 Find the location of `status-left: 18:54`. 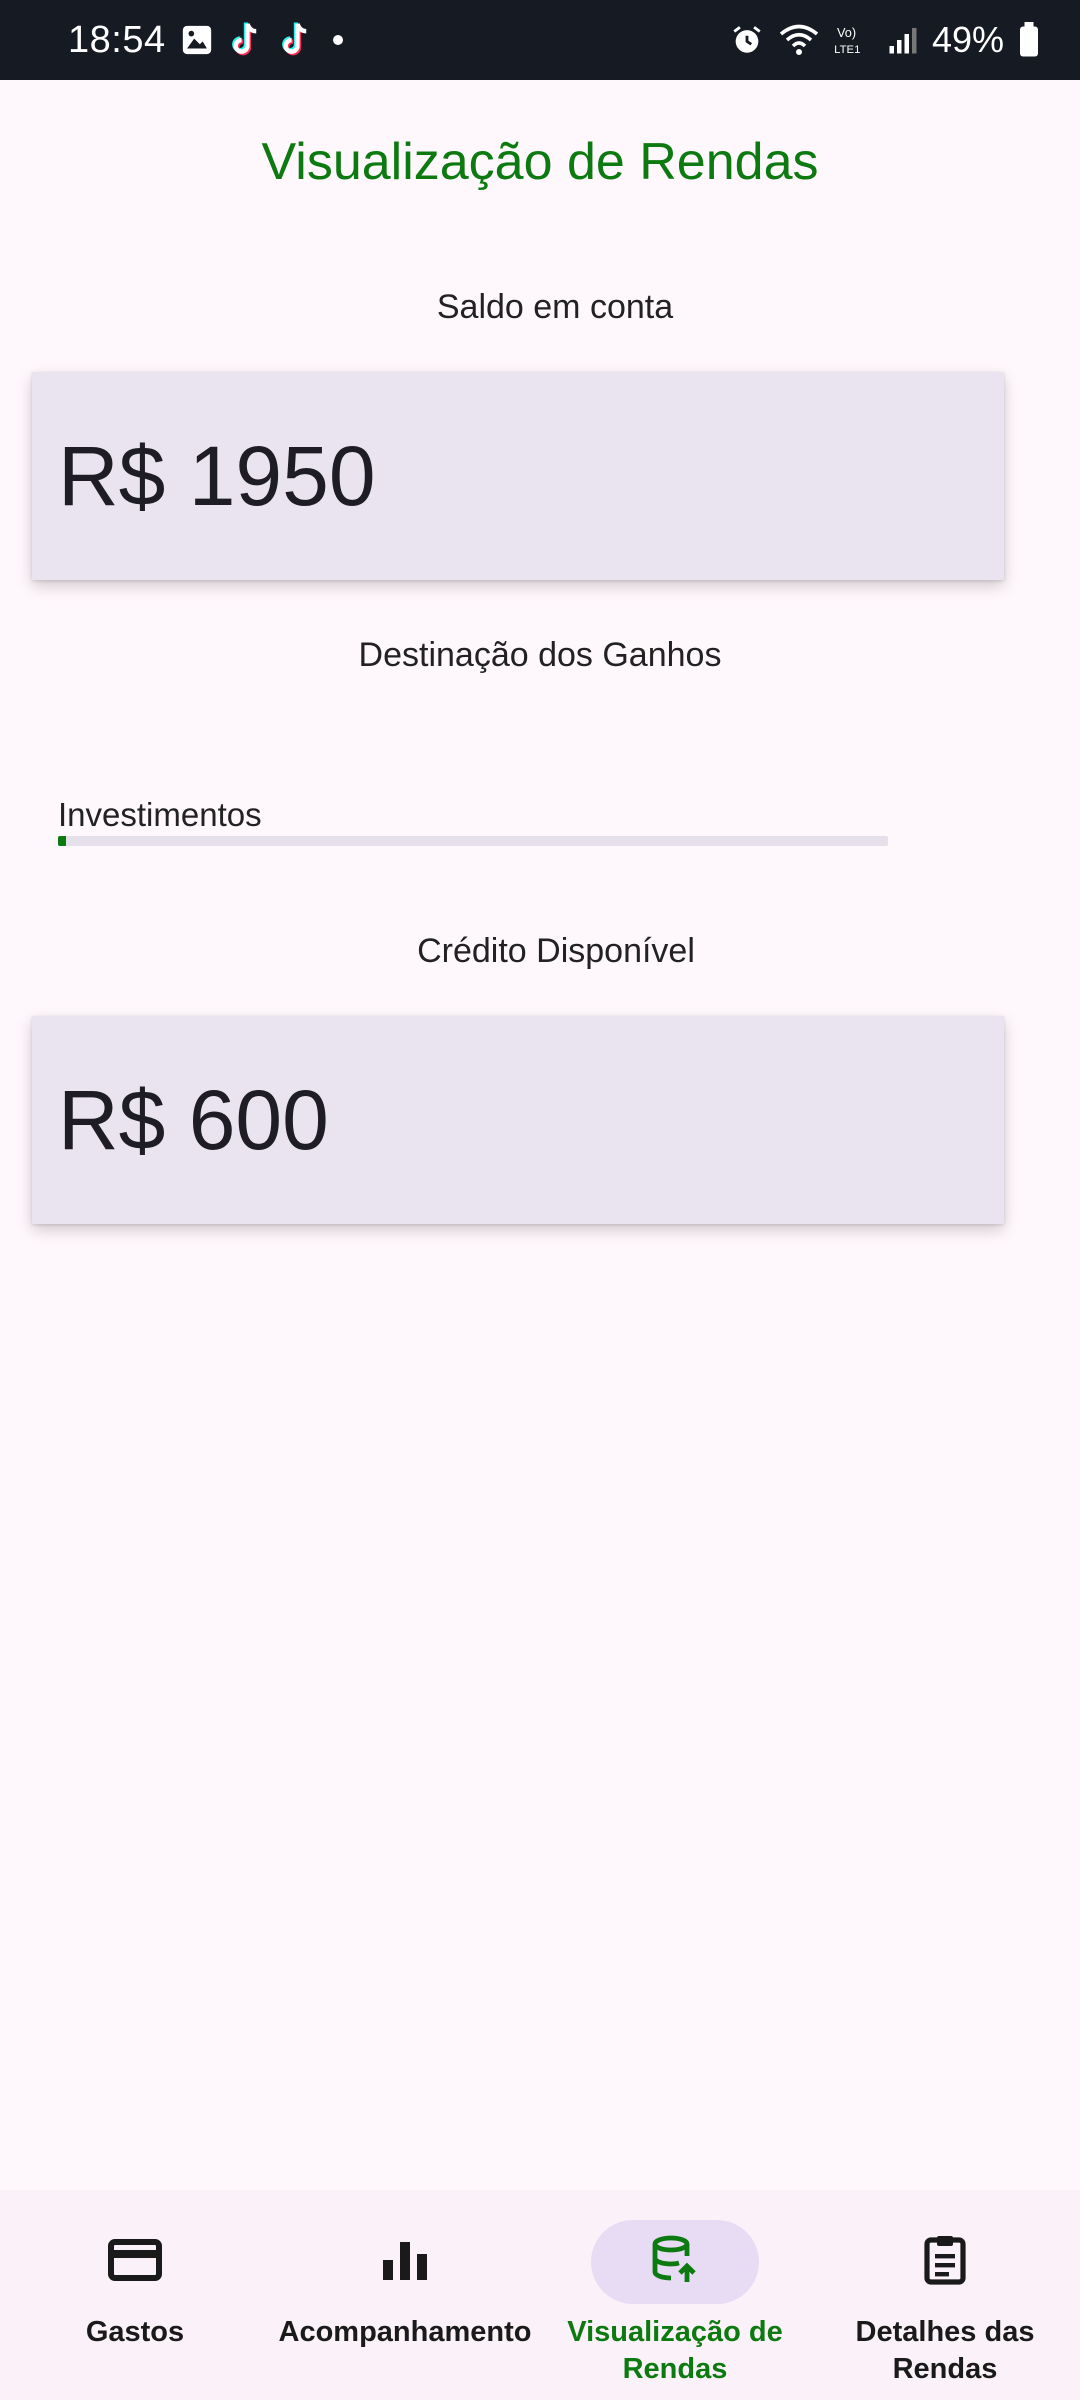

status-left: 18:54 is located at coordinates (208, 40).